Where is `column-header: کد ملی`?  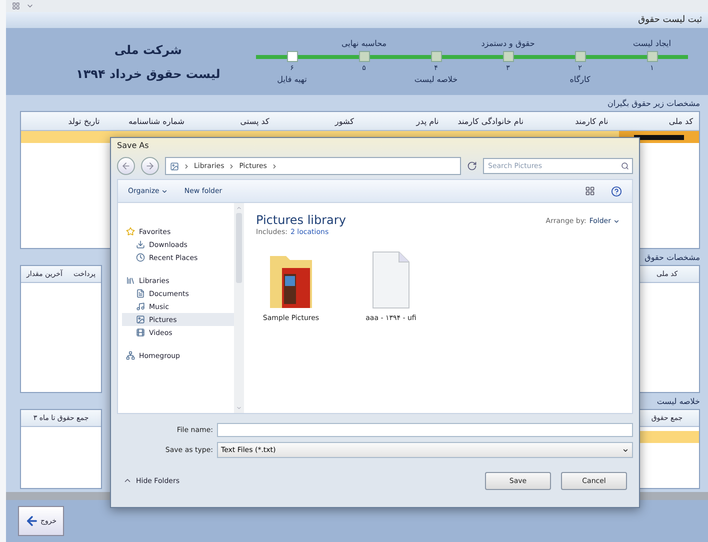 column-header: کد ملی is located at coordinates (656, 121).